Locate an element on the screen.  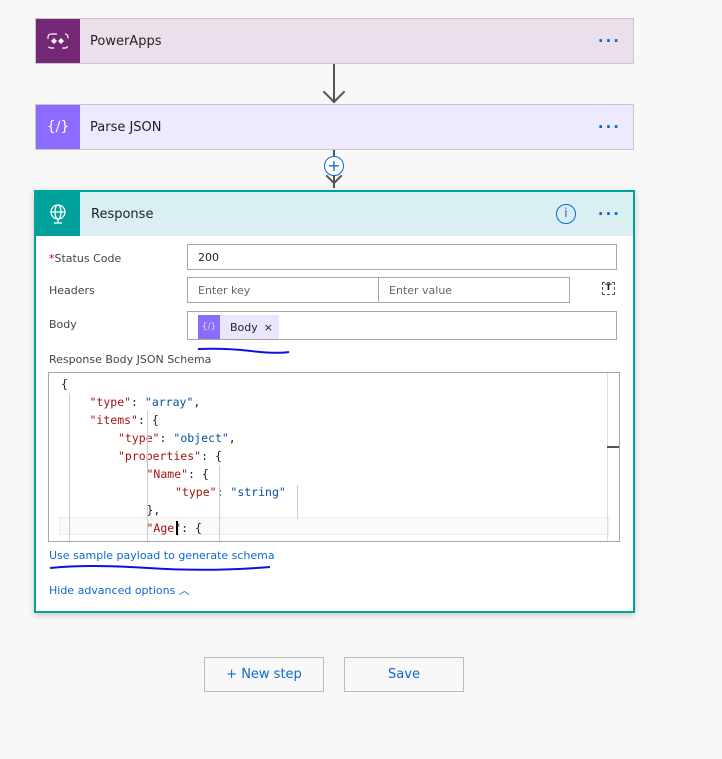
step-parse-json: {∕} Parse JSON ··· is located at coordinates (334, 127).